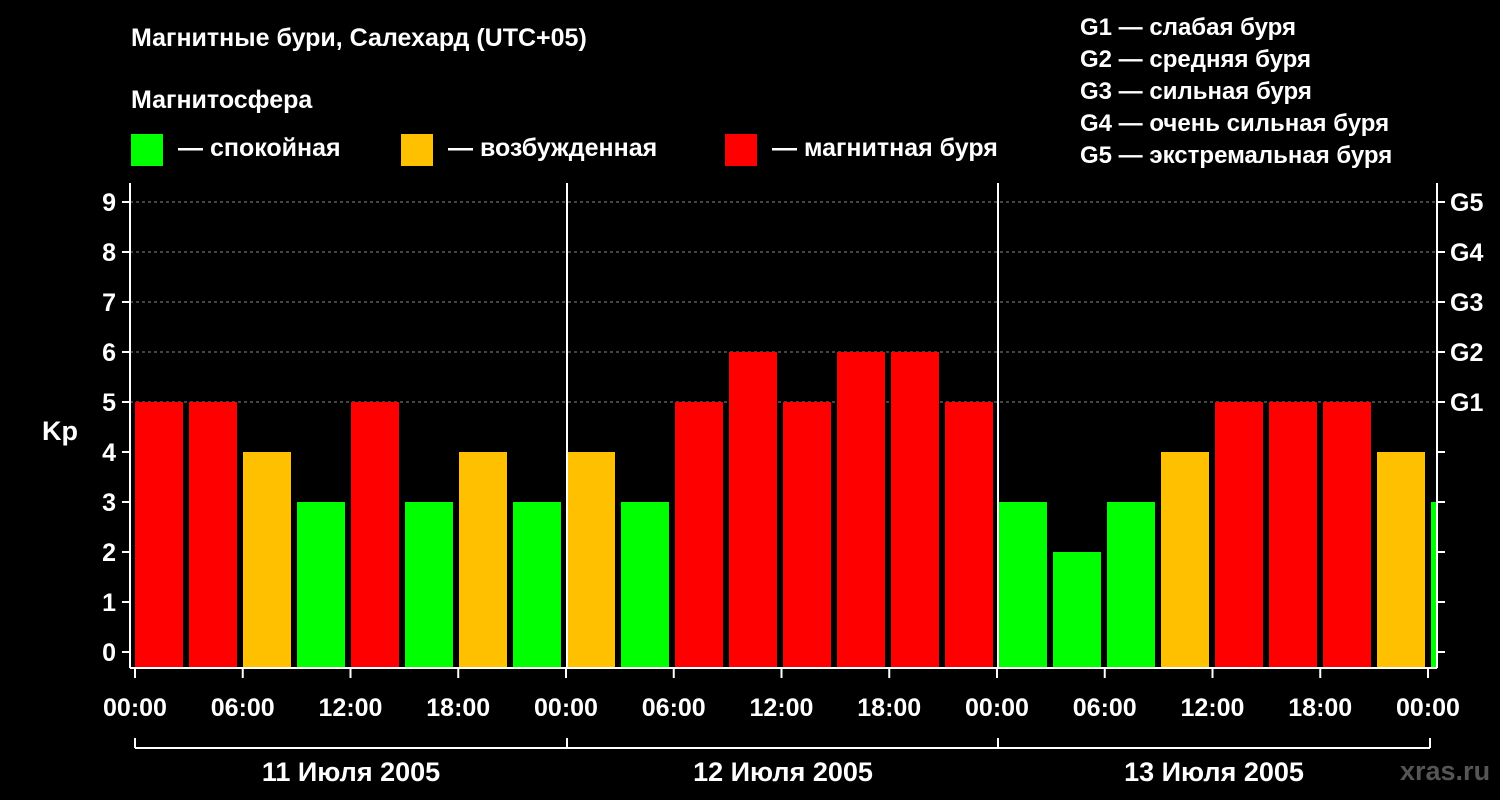 This screenshot has width=1500, height=800. Describe the element at coordinates (1445, 771) in the screenshot. I see `watermark: xras.ru` at that location.